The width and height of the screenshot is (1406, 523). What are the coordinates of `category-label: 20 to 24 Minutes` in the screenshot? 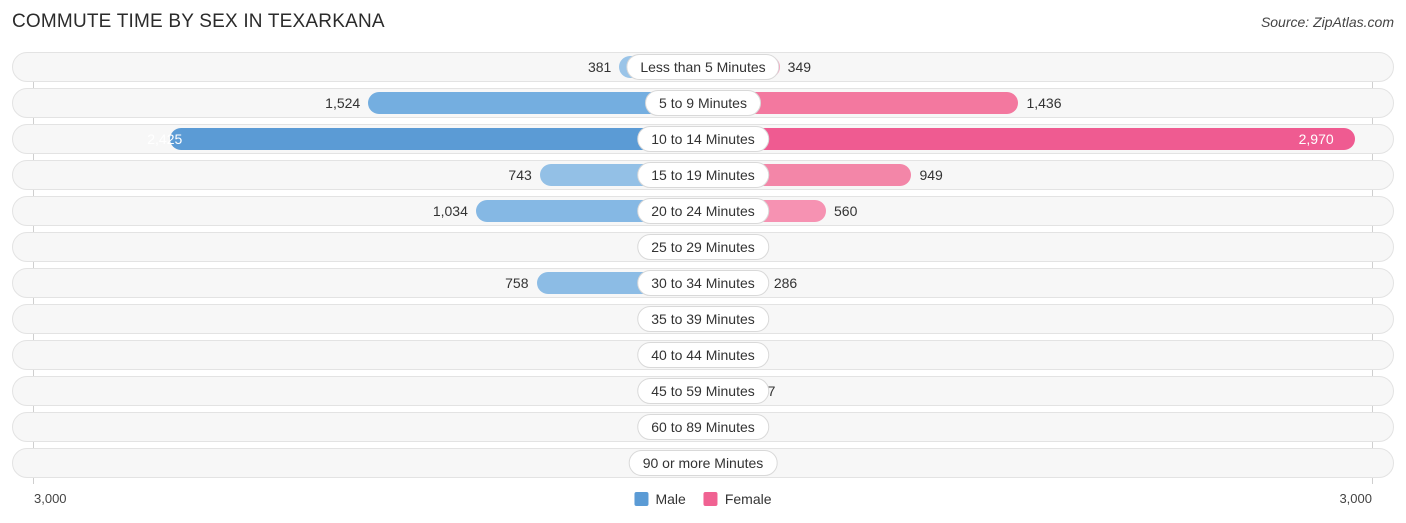 It's located at (703, 211).